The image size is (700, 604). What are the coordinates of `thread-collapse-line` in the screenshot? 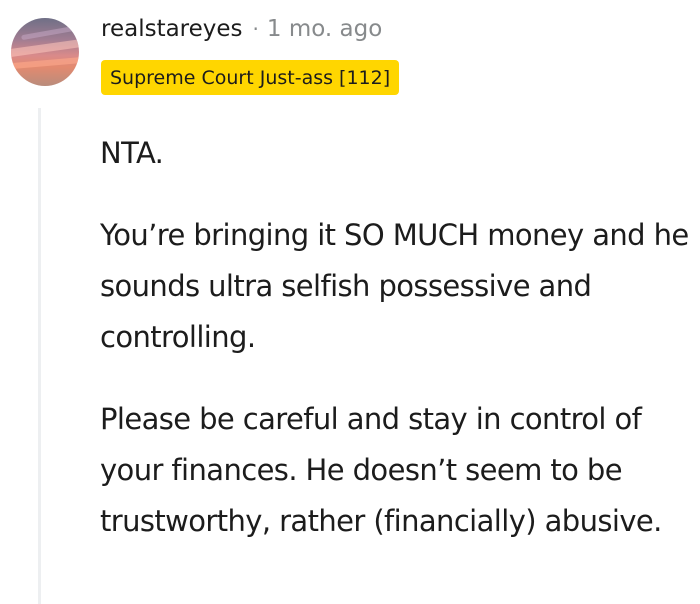 It's located at (39, 356).